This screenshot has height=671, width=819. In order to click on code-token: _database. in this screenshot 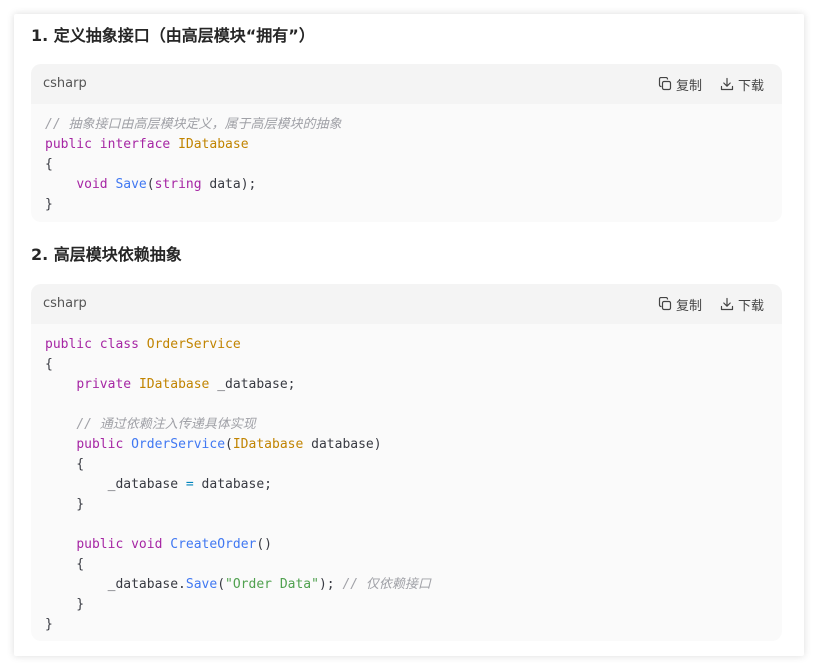, I will do `click(115, 584)`.